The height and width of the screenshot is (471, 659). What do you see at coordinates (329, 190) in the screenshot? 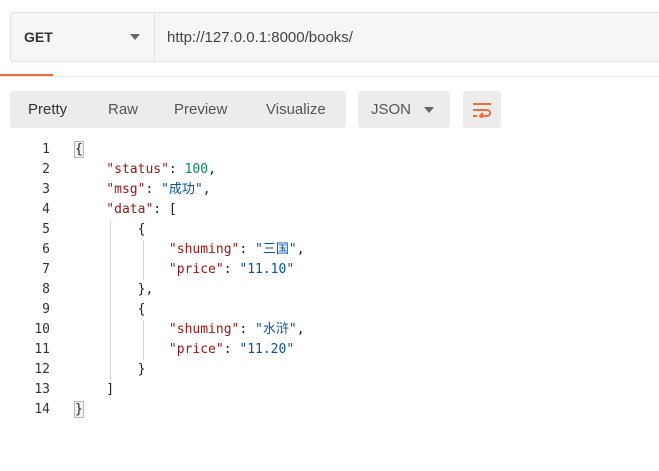
I see `code-line: 3 "msg": "成功",` at bounding box center [329, 190].